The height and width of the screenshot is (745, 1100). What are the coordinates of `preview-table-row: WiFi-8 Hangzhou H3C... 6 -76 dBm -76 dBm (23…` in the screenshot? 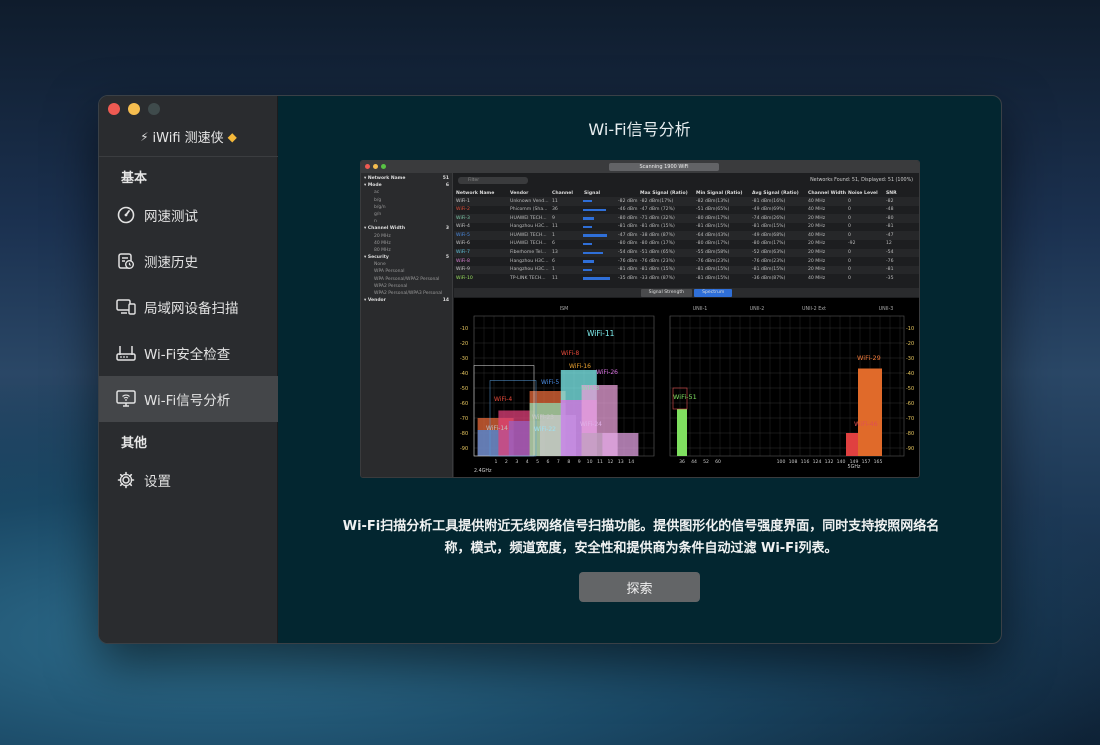 It's located at (686, 261).